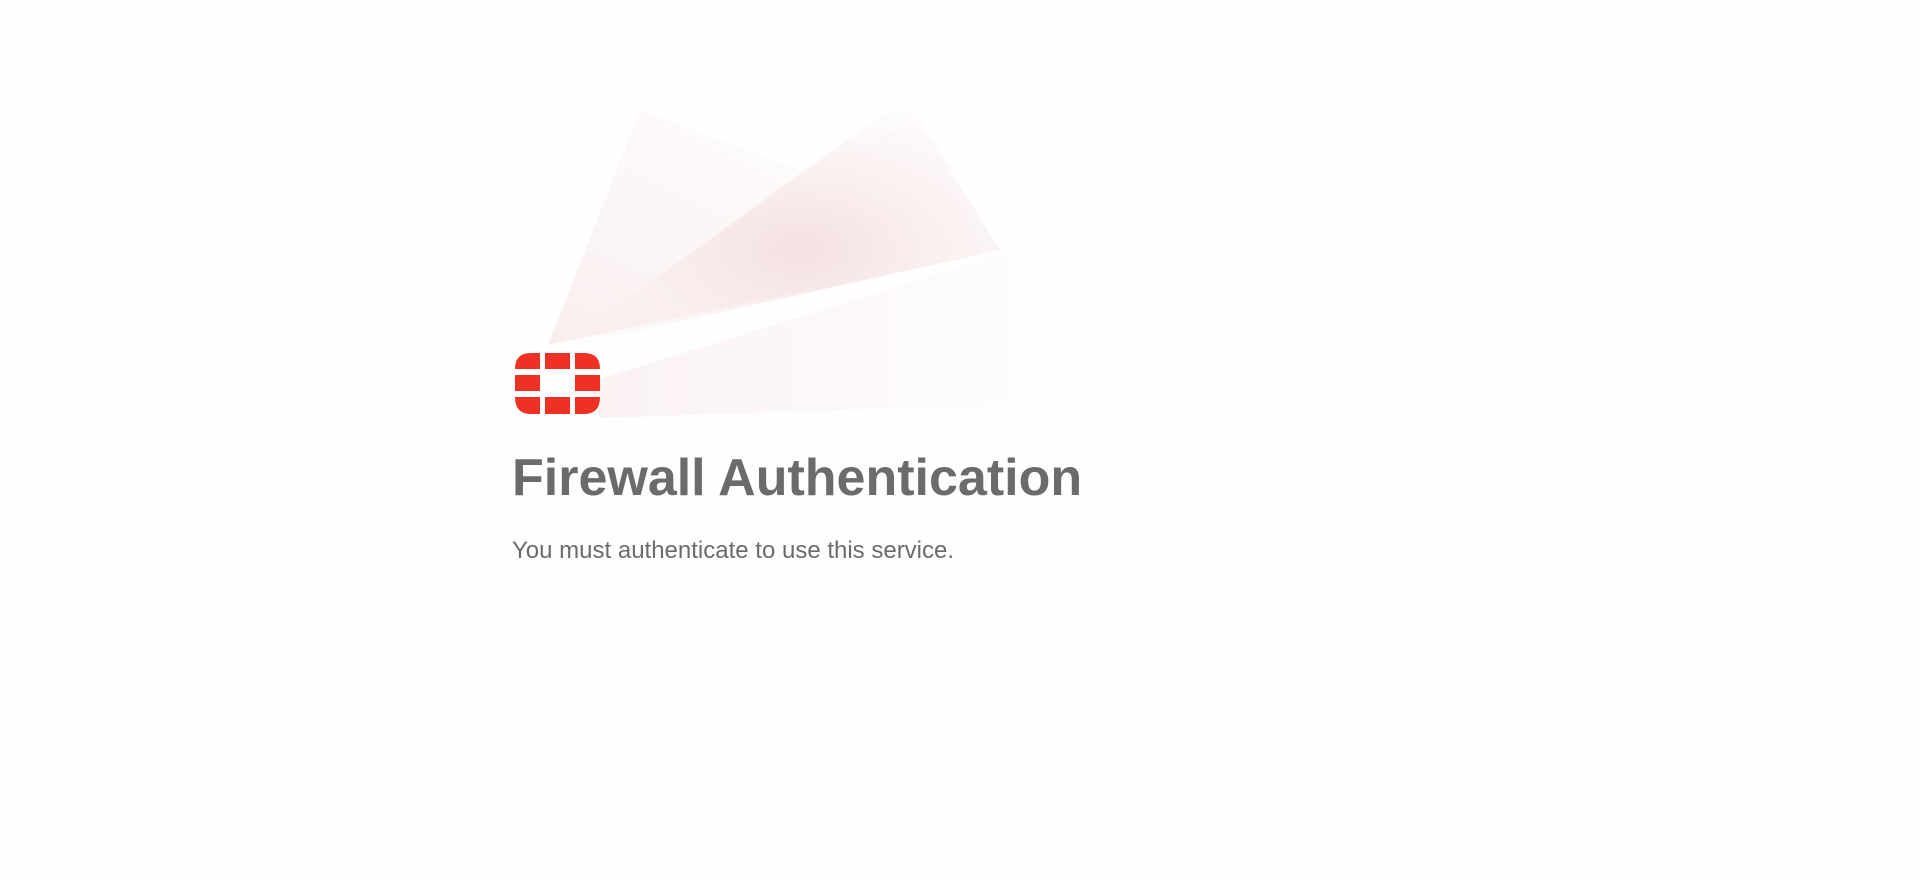 Image resolution: width=1920 pixels, height=880 pixels. What do you see at coordinates (797, 478) in the screenshot?
I see `page-title: Firewall Authentication` at bounding box center [797, 478].